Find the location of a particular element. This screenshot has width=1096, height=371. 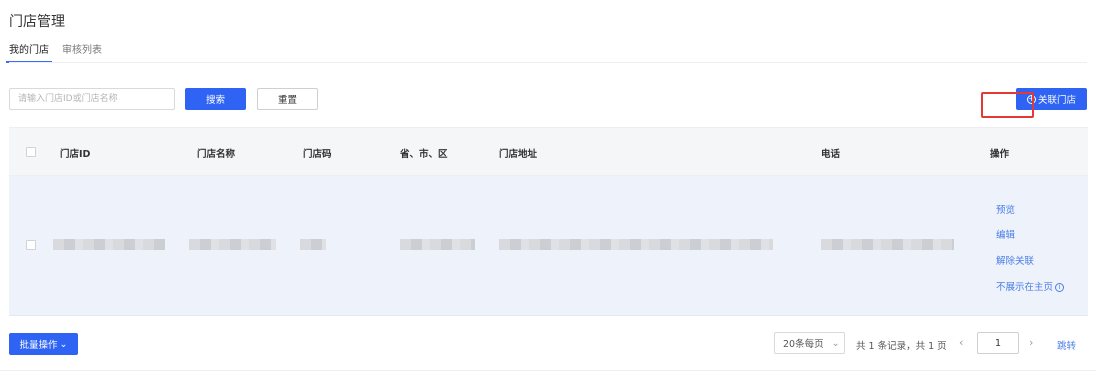

link-store-label: 关联门店 is located at coordinates (1056, 100).